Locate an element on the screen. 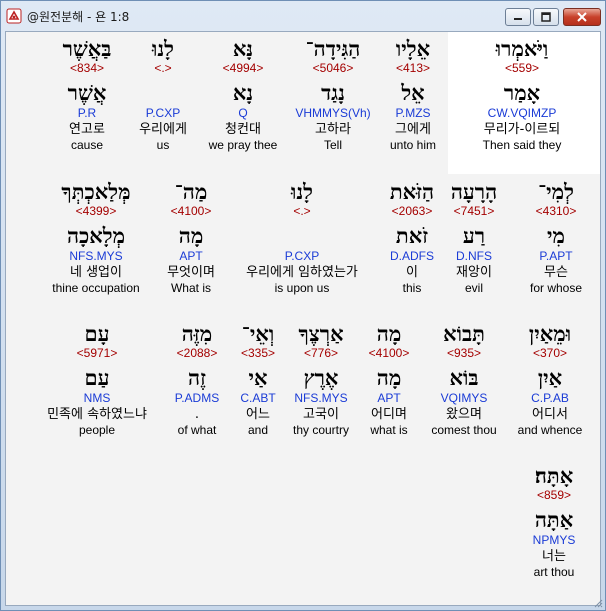 This screenshot has height=611, width=606. strong-number: <4399> is located at coordinates (96, 211).